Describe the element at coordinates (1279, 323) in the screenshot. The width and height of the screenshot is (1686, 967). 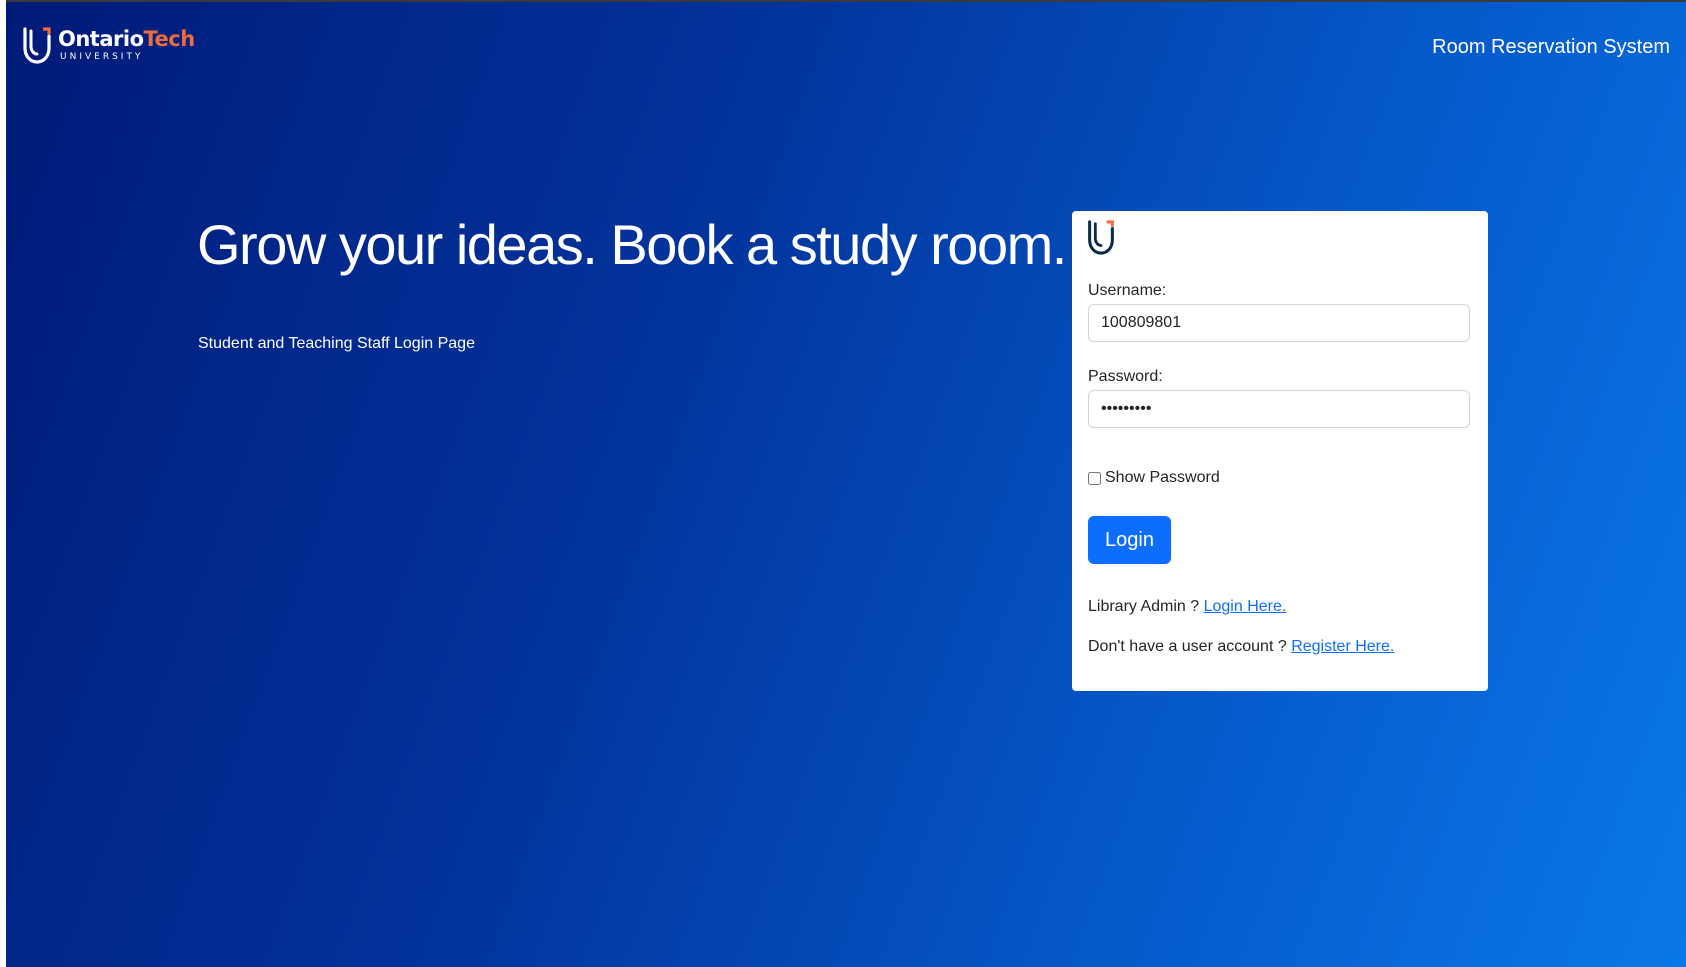
I see `username-input` at that location.